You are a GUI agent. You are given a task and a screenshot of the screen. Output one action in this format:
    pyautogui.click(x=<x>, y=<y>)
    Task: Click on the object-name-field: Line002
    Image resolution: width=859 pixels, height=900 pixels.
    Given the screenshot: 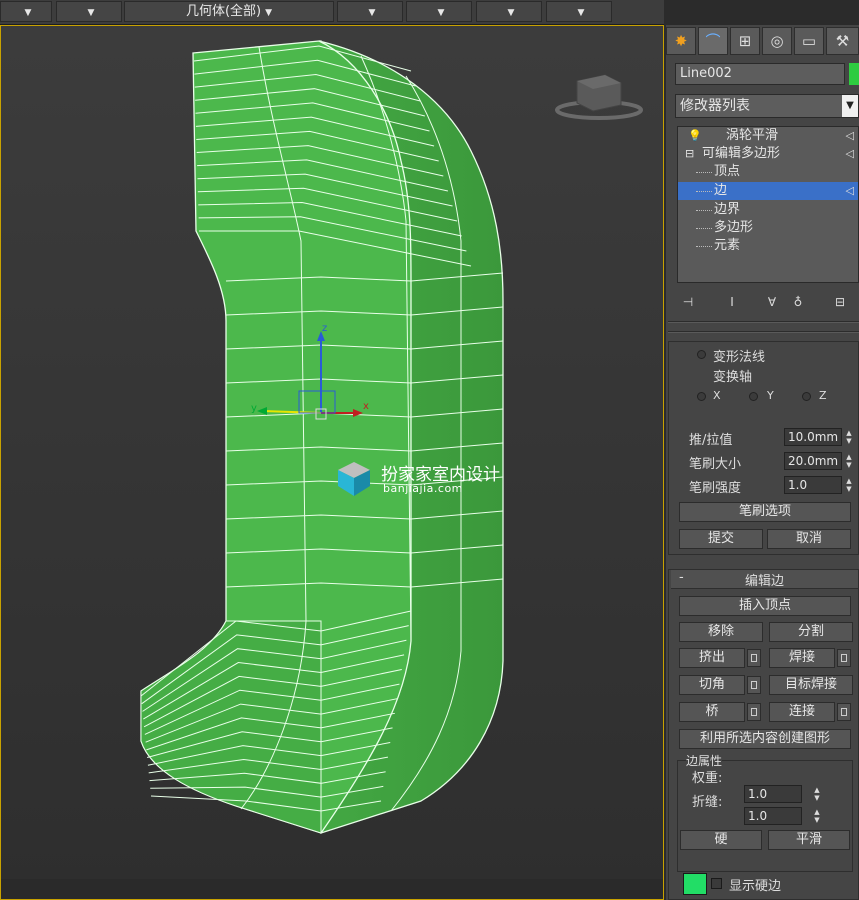 What is the action you would take?
    pyautogui.click(x=760, y=74)
    